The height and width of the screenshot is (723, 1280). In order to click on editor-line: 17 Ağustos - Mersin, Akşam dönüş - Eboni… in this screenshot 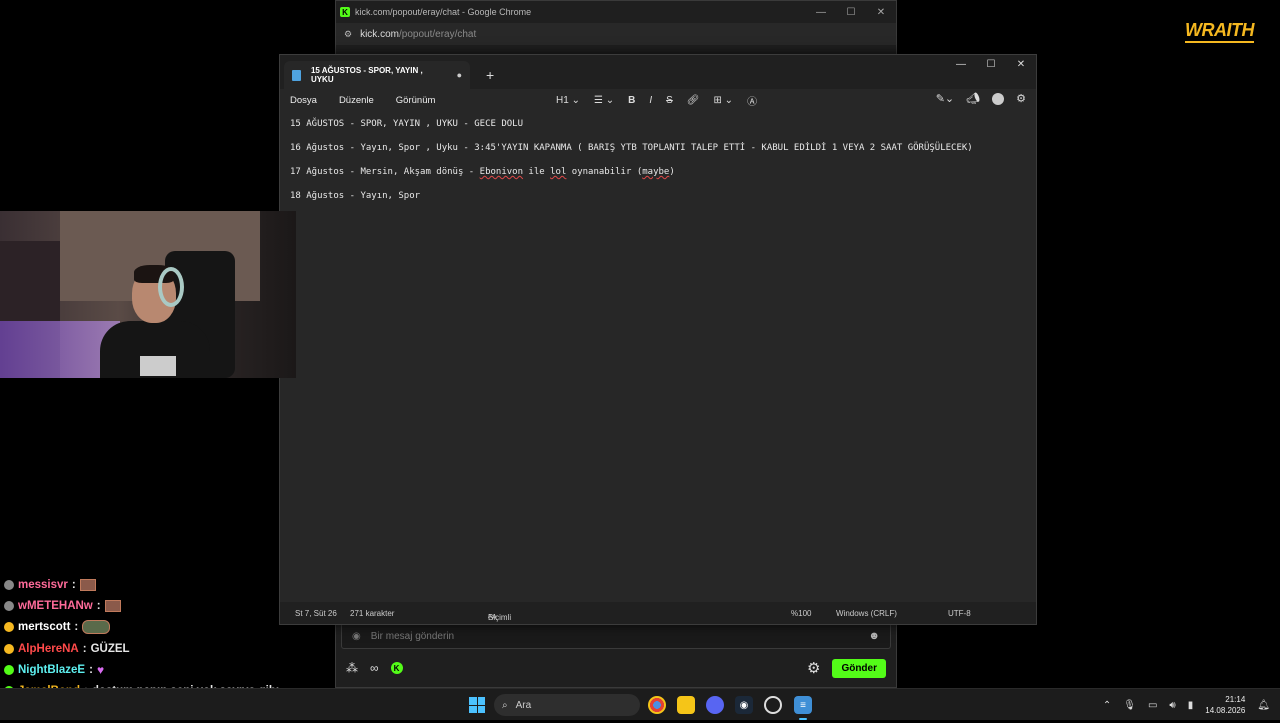, I will do `click(658, 179)`.